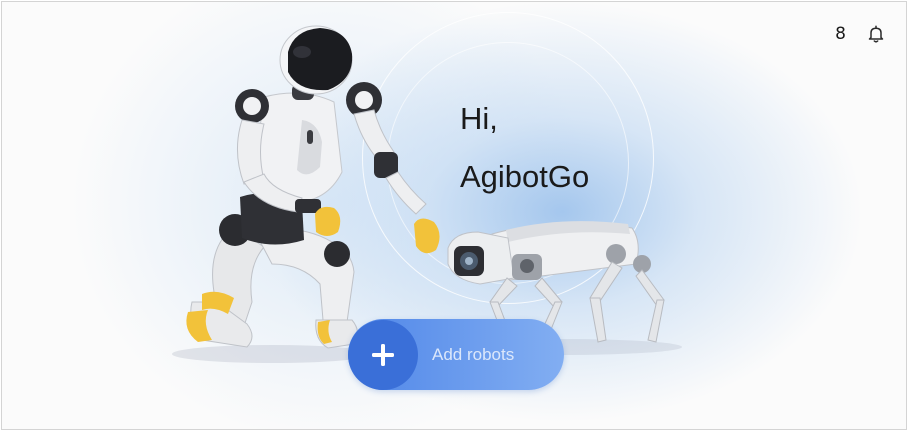 This screenshot has width=908, height=431. I want to click on add-robots-button: Add robots, so click(456, 354).